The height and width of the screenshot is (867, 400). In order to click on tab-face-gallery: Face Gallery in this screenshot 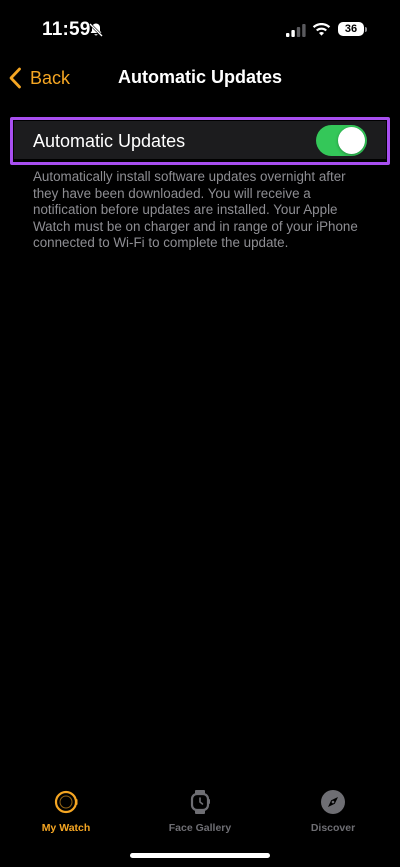, I will do `click(200, 807)`.